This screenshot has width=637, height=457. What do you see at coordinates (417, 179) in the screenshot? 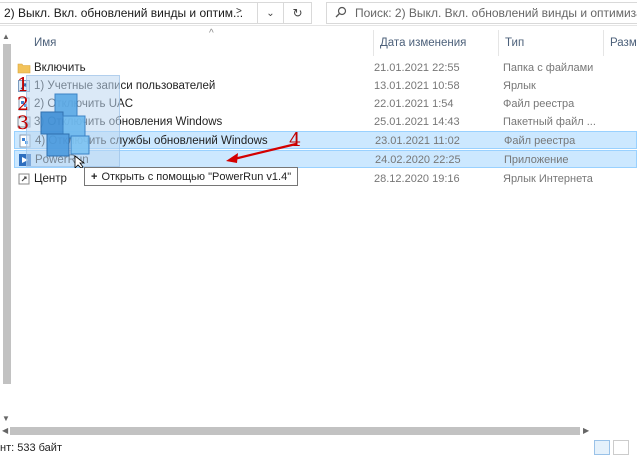
I see `file-date: 28.12.2020 19:16` at bounding box center [417, 179].